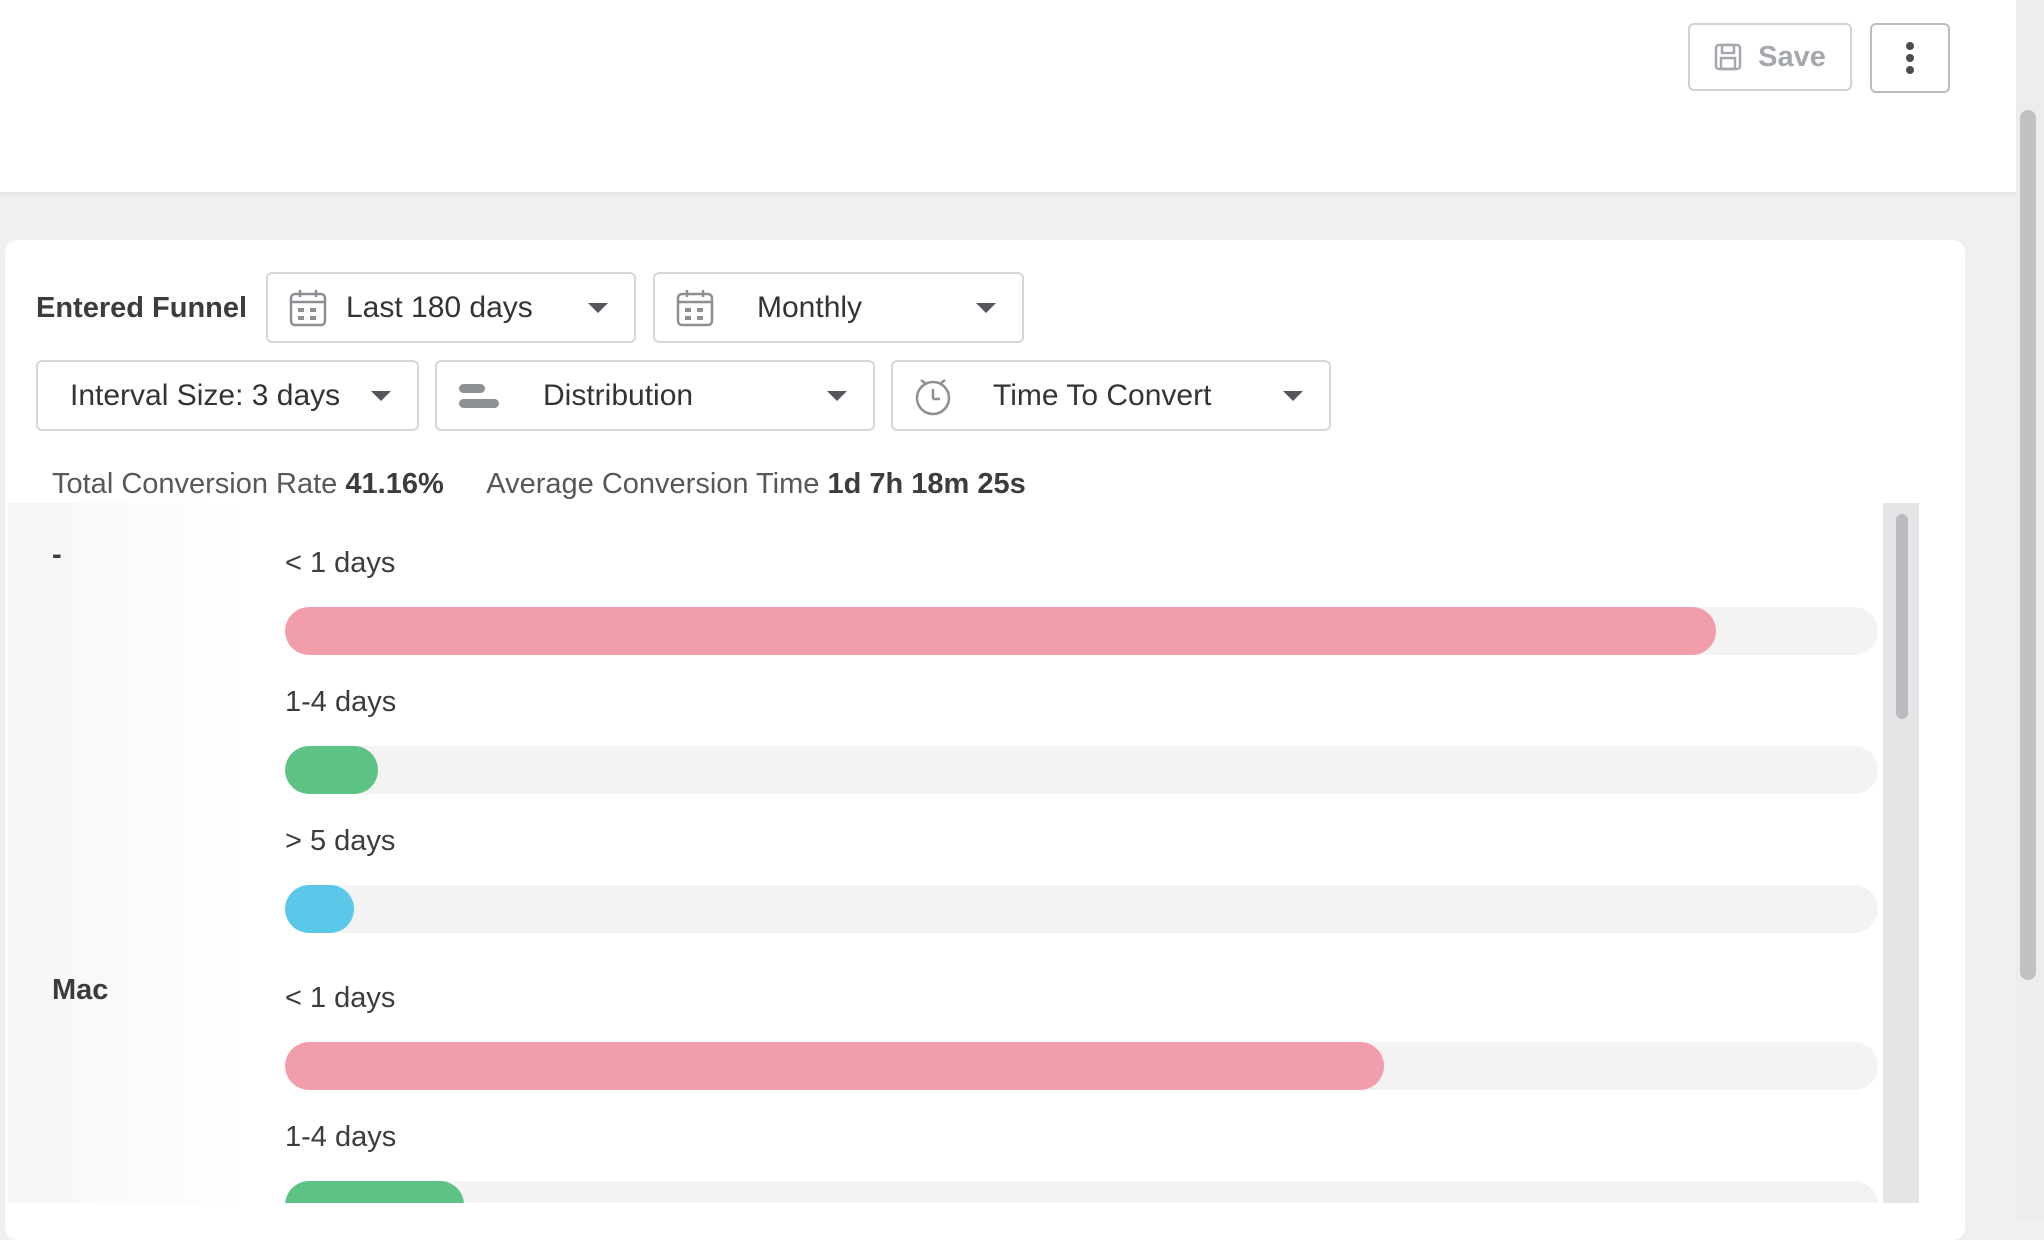  I want to click on period-dropdown: Monthly, so click(838, 307).